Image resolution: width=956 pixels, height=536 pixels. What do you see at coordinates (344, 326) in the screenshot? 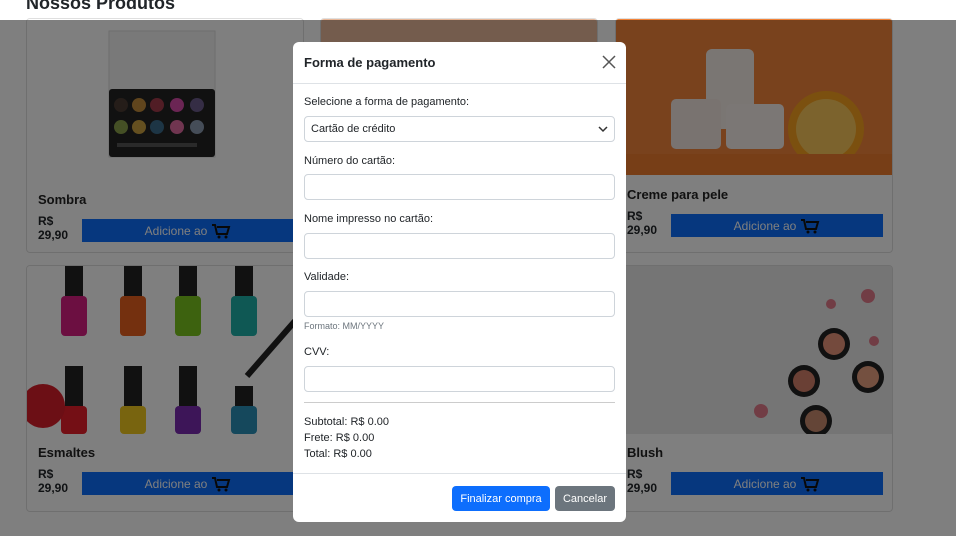
I see `validity-format-hint: Formato: MM/YYYY` at bounding box center [344, 326].